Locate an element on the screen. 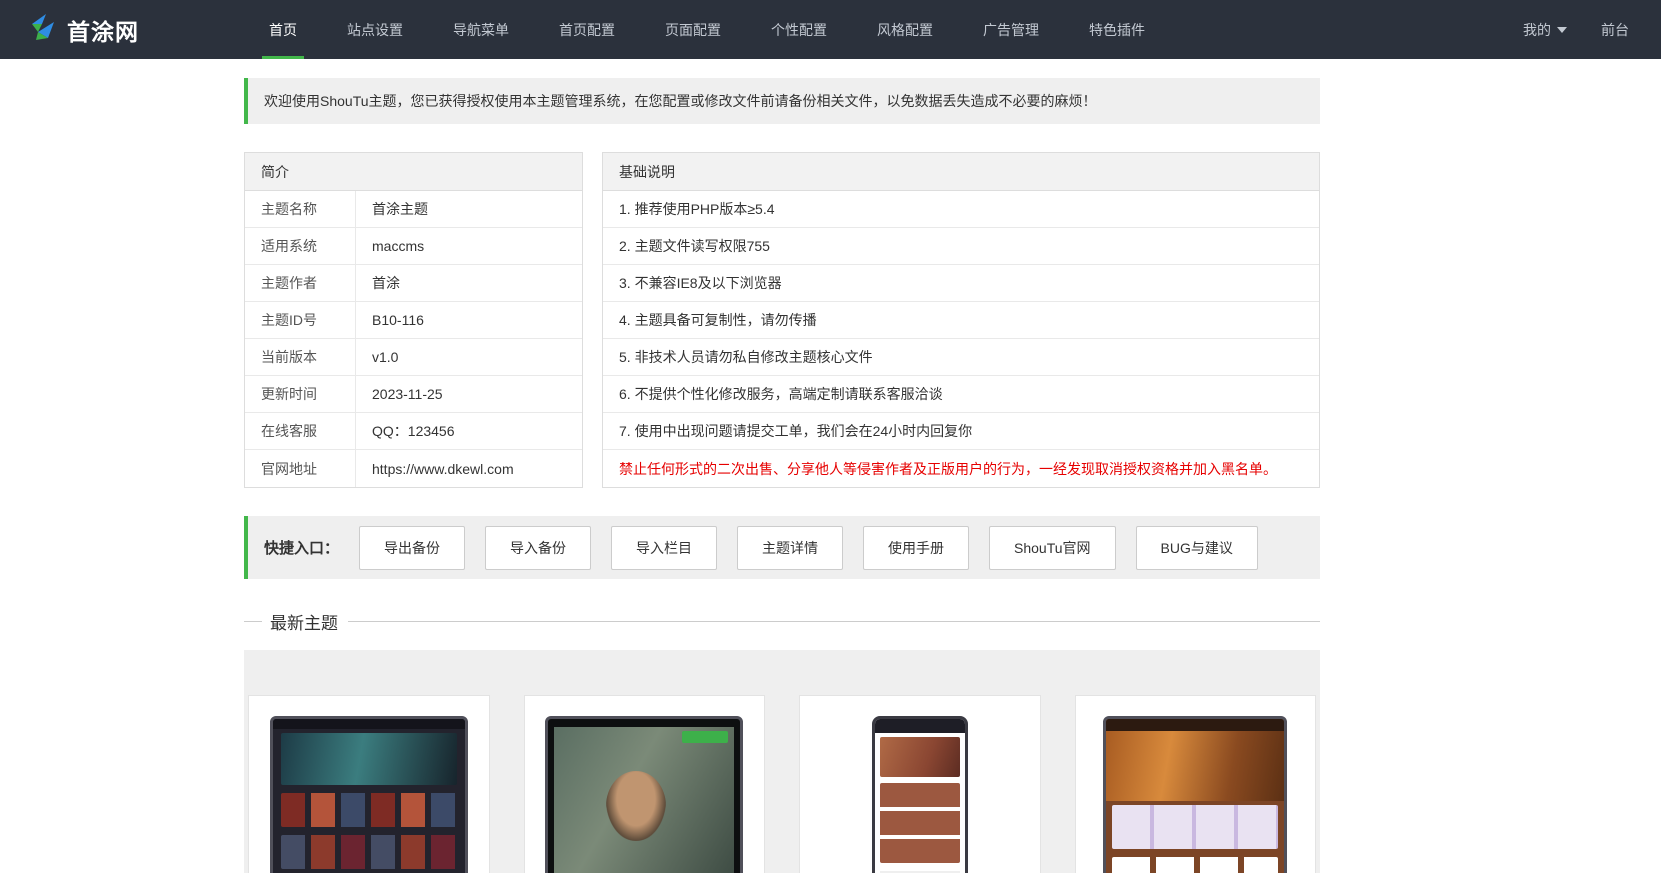  table-row: 适用系统 maccms is located at coordinates (413, 246).